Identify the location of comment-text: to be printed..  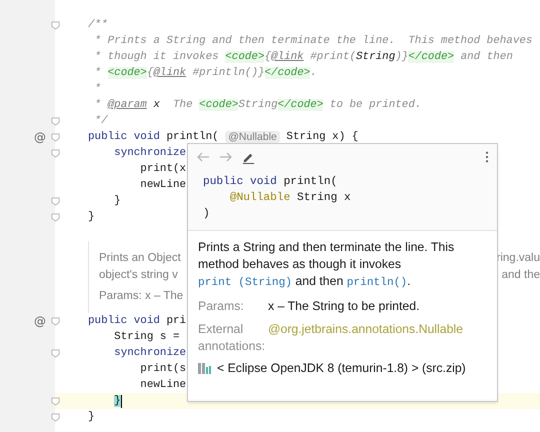
(376, 105).